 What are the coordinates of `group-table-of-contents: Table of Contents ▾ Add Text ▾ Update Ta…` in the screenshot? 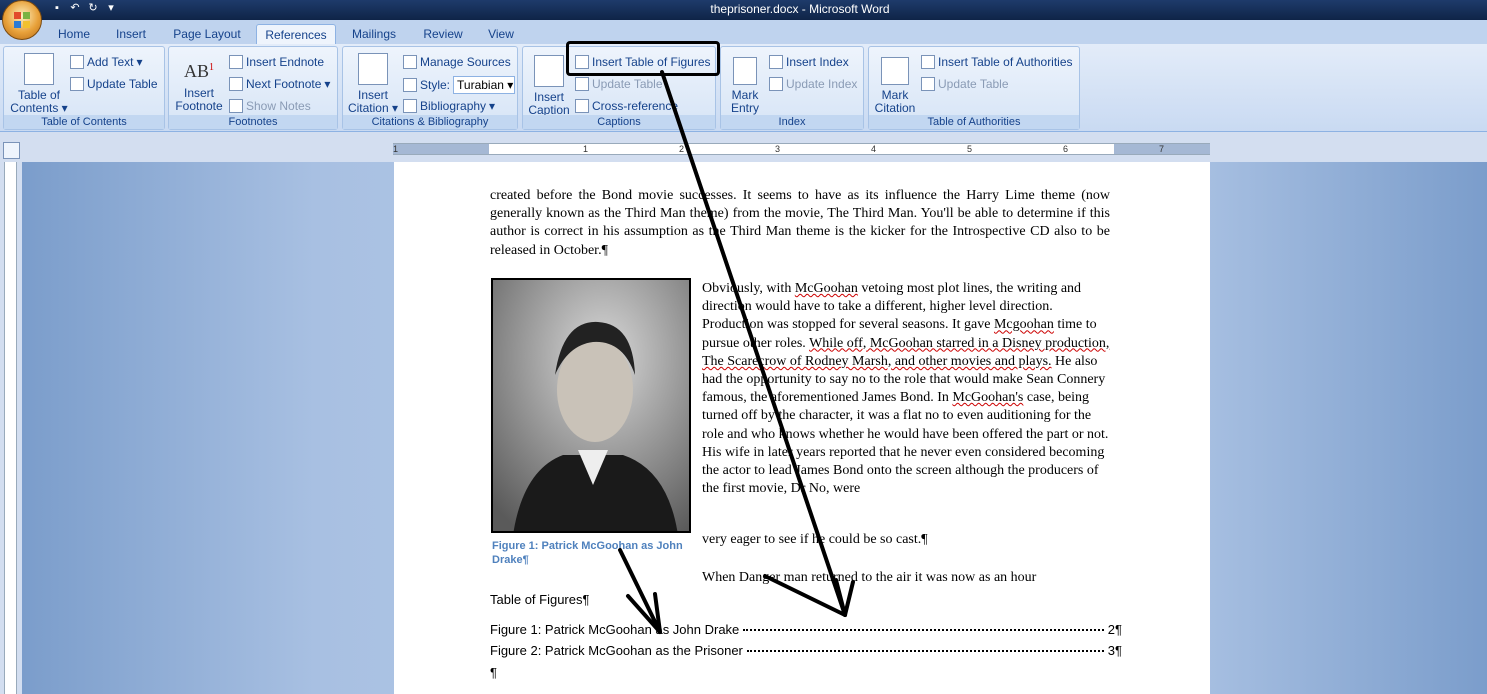 It's located at (84, 88).